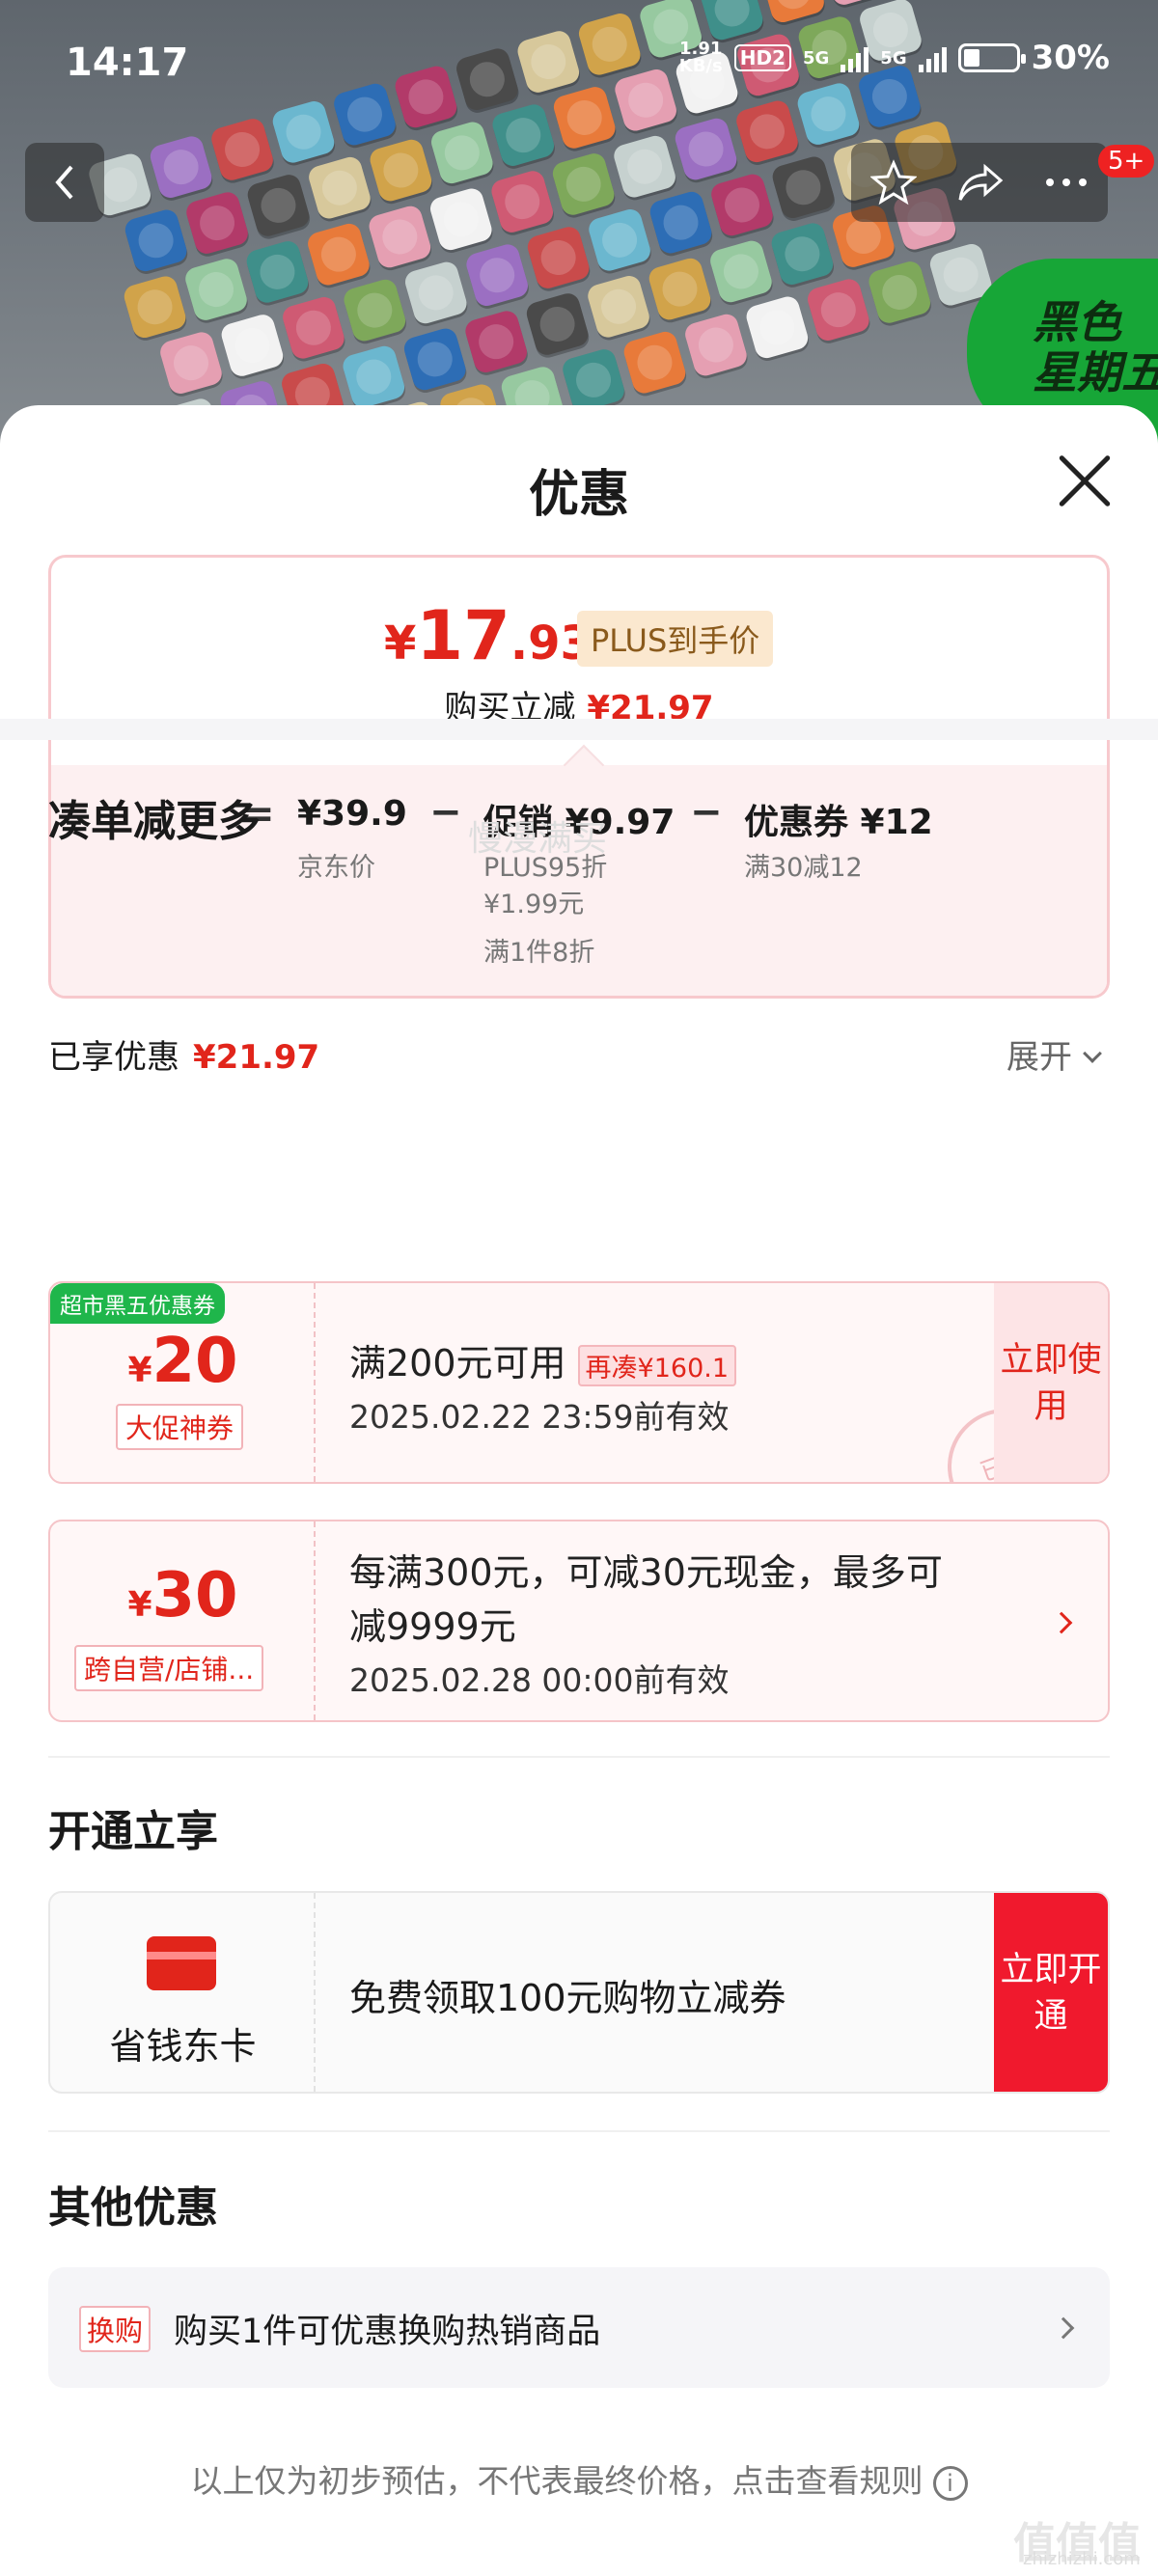 This screenshot has height=2576, width=1158. I want to click on coupon-amount: 优惠券 ¥12, so click(838, 823).